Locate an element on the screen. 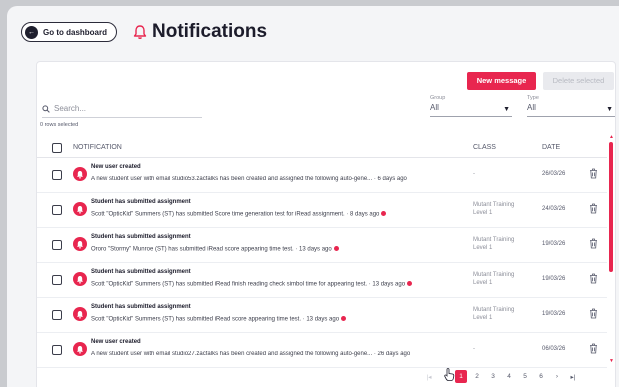 Image resolution: width=619 pixels, height=387 pixels. notification-date: 26/03/26 is located at coordinates (554, 174).